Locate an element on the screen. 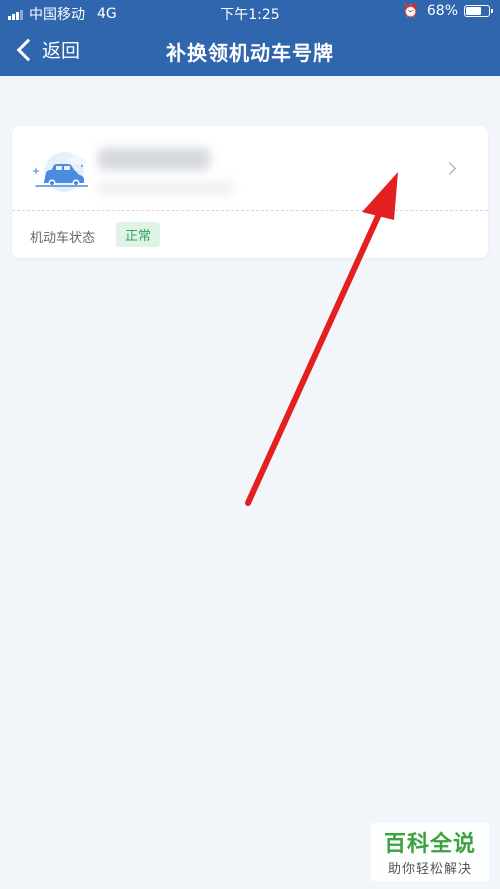 This screenshot has width=500, height=889. annotation-arrow is located at coordinates (321, 339).